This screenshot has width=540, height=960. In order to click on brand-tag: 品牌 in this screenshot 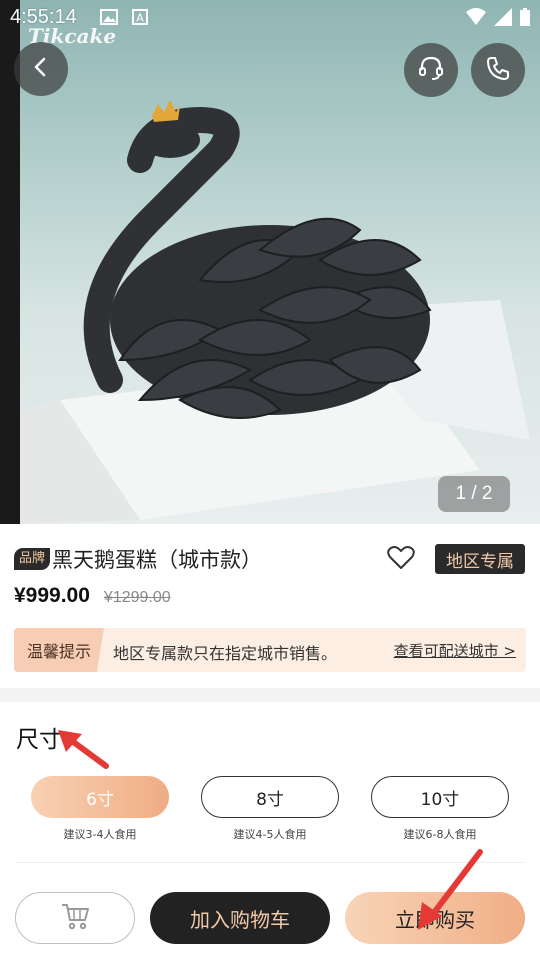, I will do `click(32, 559)`.